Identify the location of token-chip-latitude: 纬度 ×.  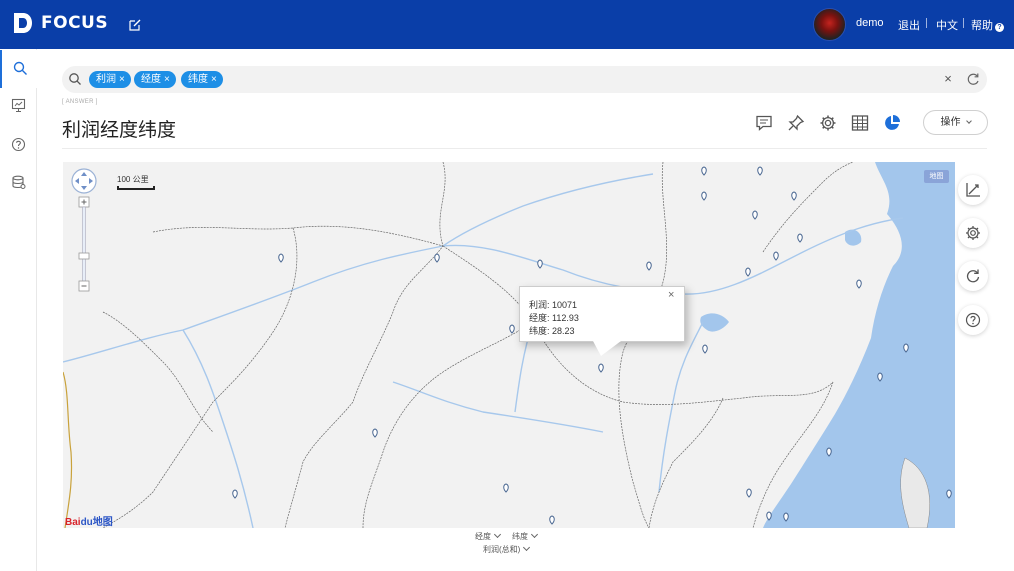
(202, 79).